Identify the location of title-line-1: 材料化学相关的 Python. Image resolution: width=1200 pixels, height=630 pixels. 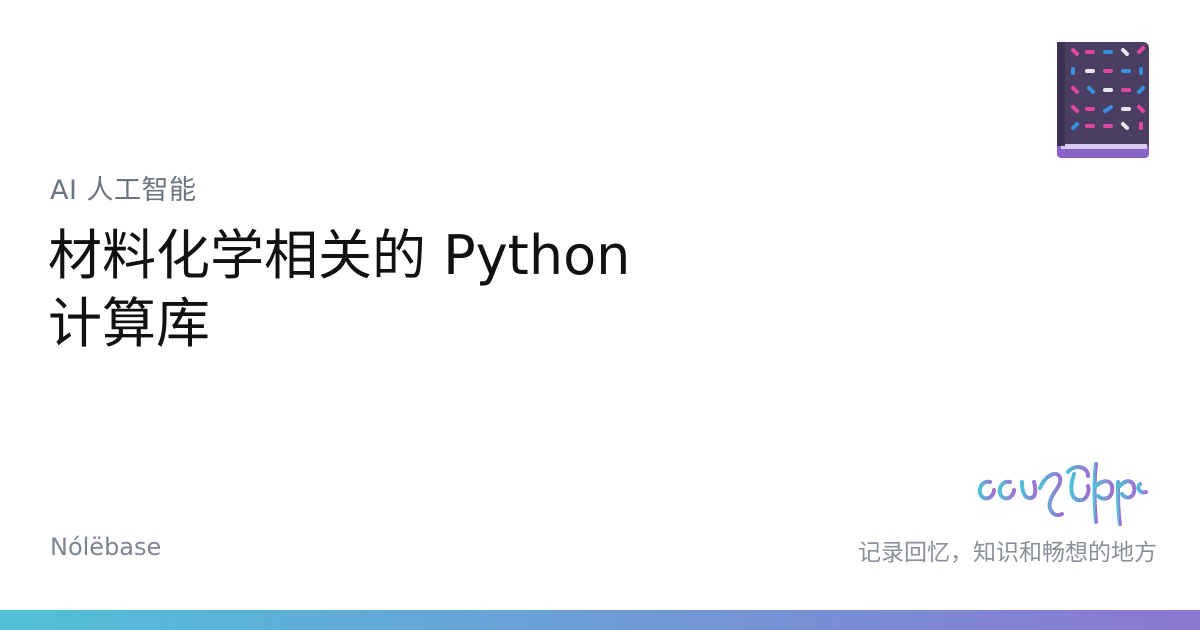
(339, 255).